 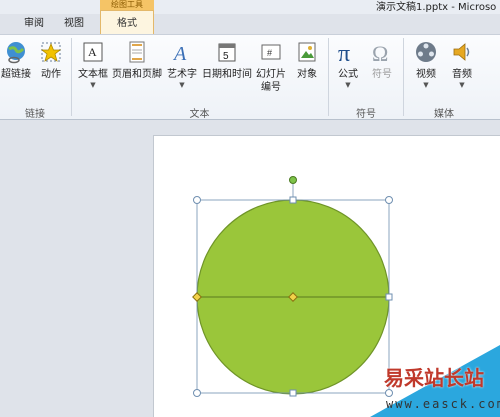 I want to click on rotate-handle, so click(x=293, y=180).